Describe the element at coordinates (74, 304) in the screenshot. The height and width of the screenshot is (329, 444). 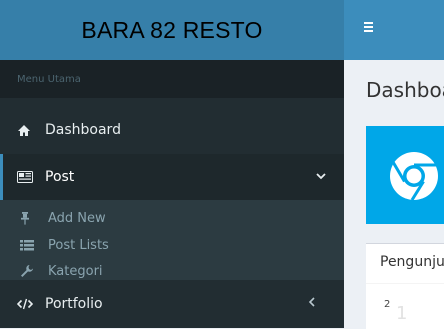
I see `sidebar-item-label: Portfolio` at that location.